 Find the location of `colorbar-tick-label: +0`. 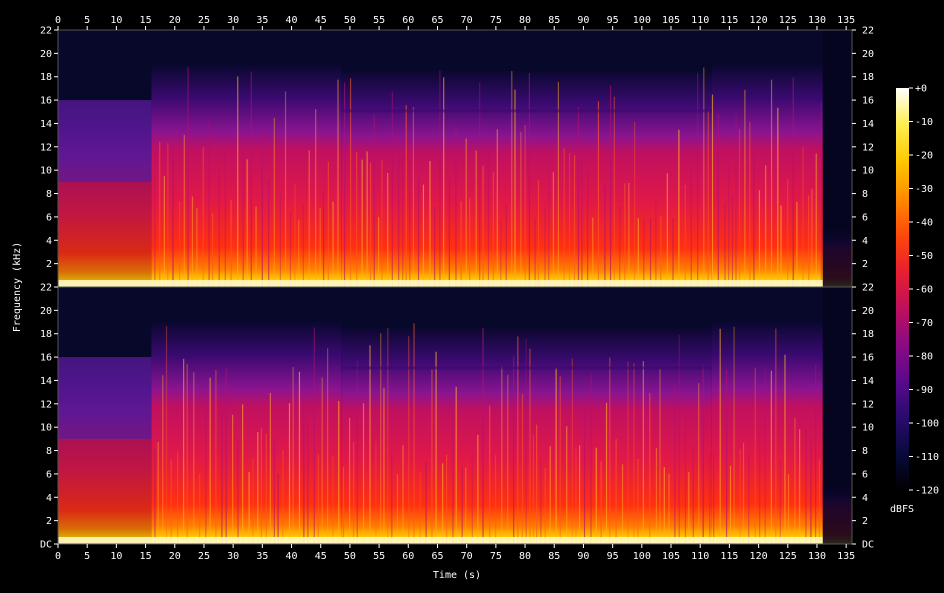

colorbar-tick-label: +0 is located at coordinates (921, 89).